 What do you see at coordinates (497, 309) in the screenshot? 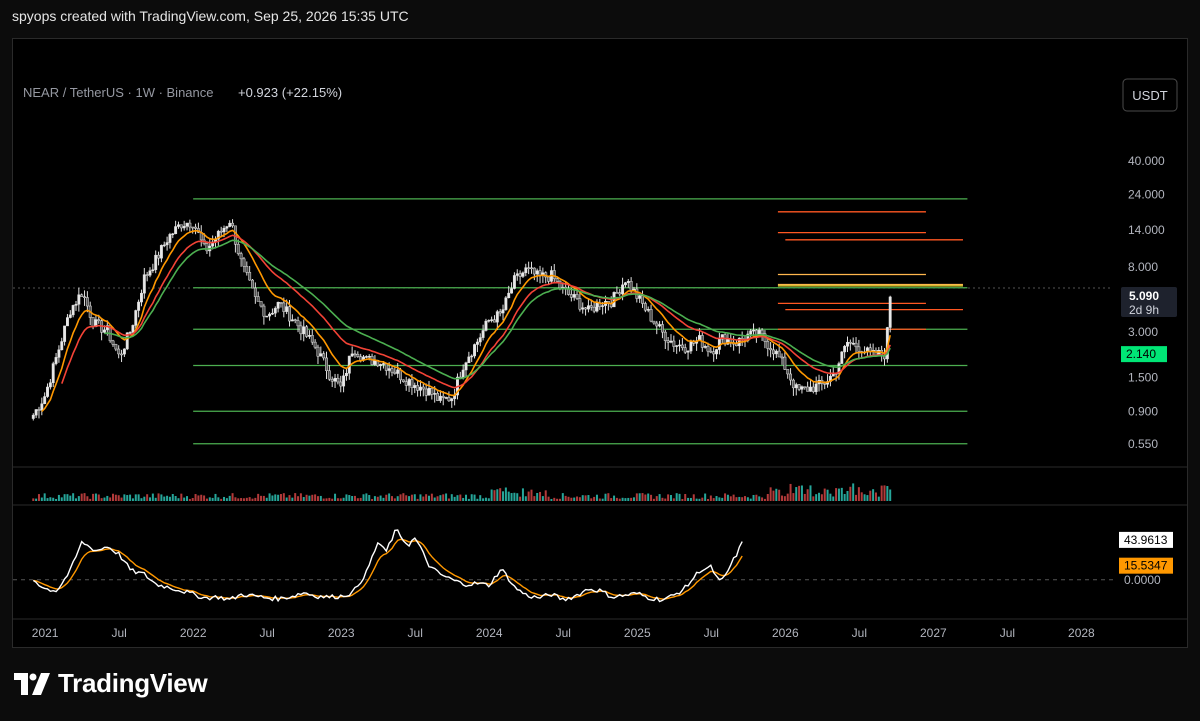
I see `ma-slow-line` at bounding box center [497, 309].